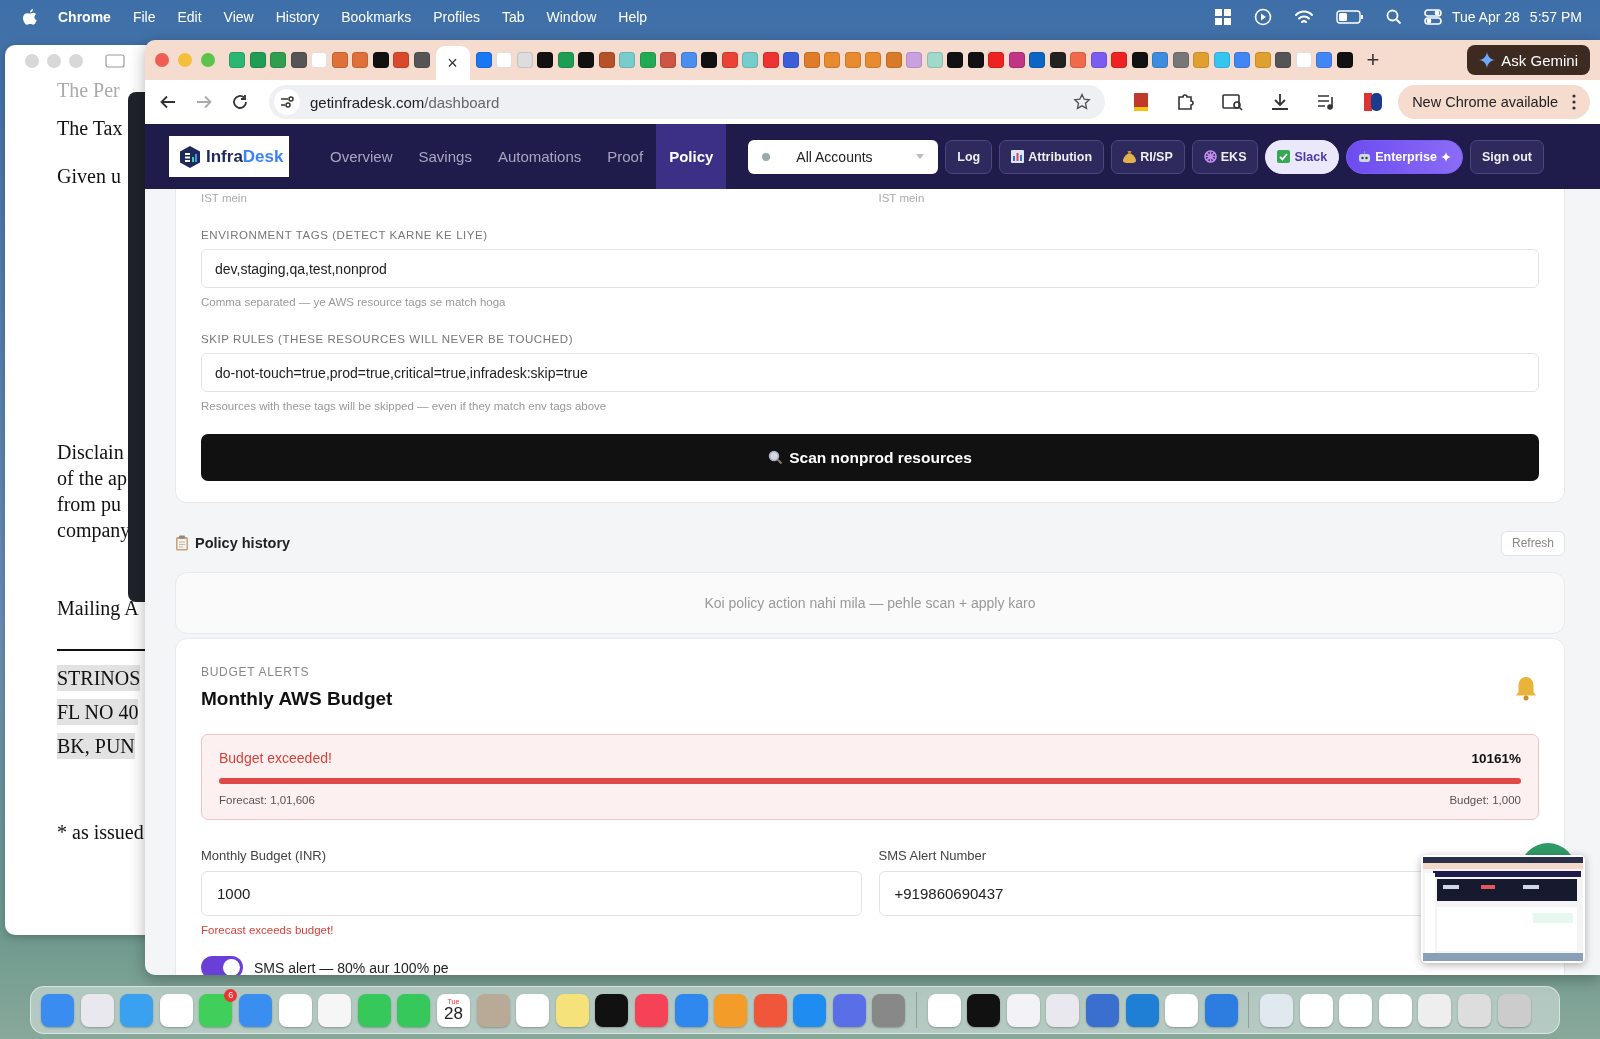 This screenshot has height=1039, width=1600. What do you see at coordinates (89, 176) in the screenshot?
I see `document-text: Given u` at bounding box center [89, 176].